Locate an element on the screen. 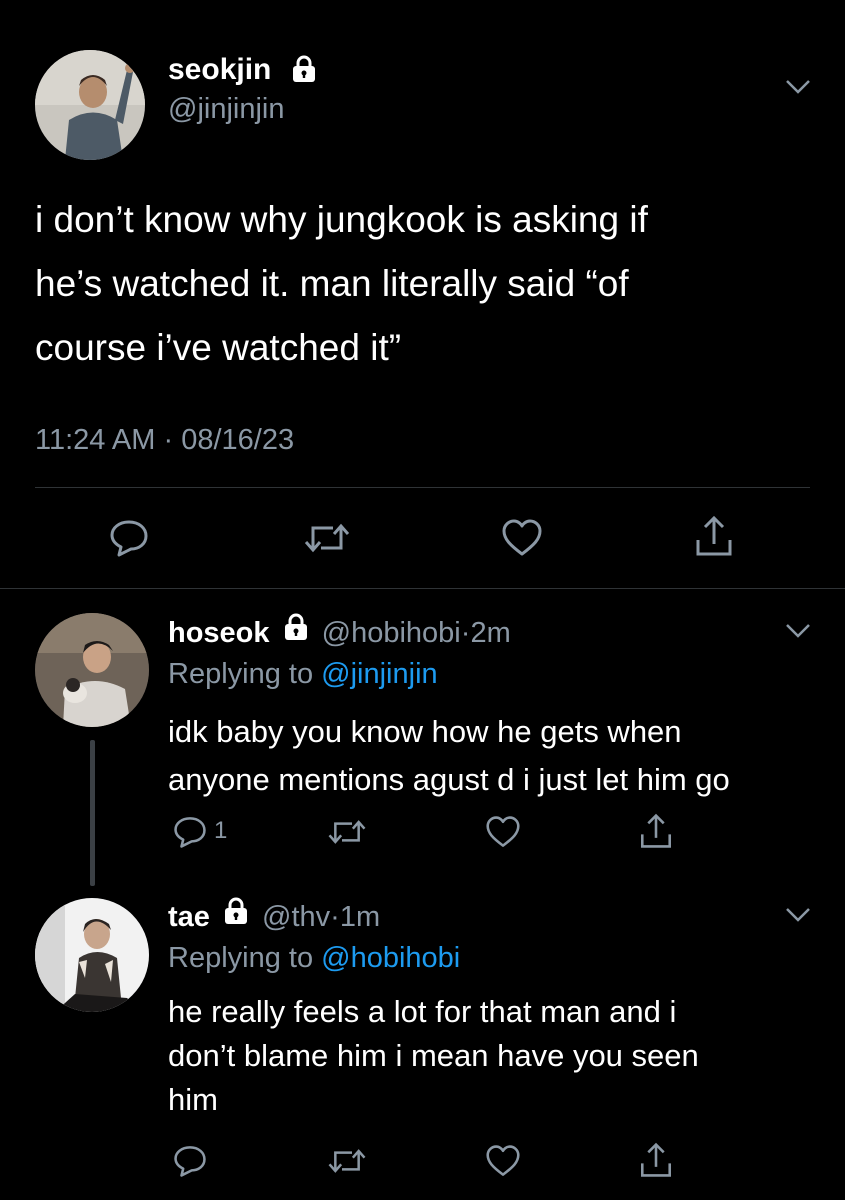 The width and height of the screenshot is (845, 1200). tweet-text-line: idk baby you know how he gets when is located at coordinates (425, 731).